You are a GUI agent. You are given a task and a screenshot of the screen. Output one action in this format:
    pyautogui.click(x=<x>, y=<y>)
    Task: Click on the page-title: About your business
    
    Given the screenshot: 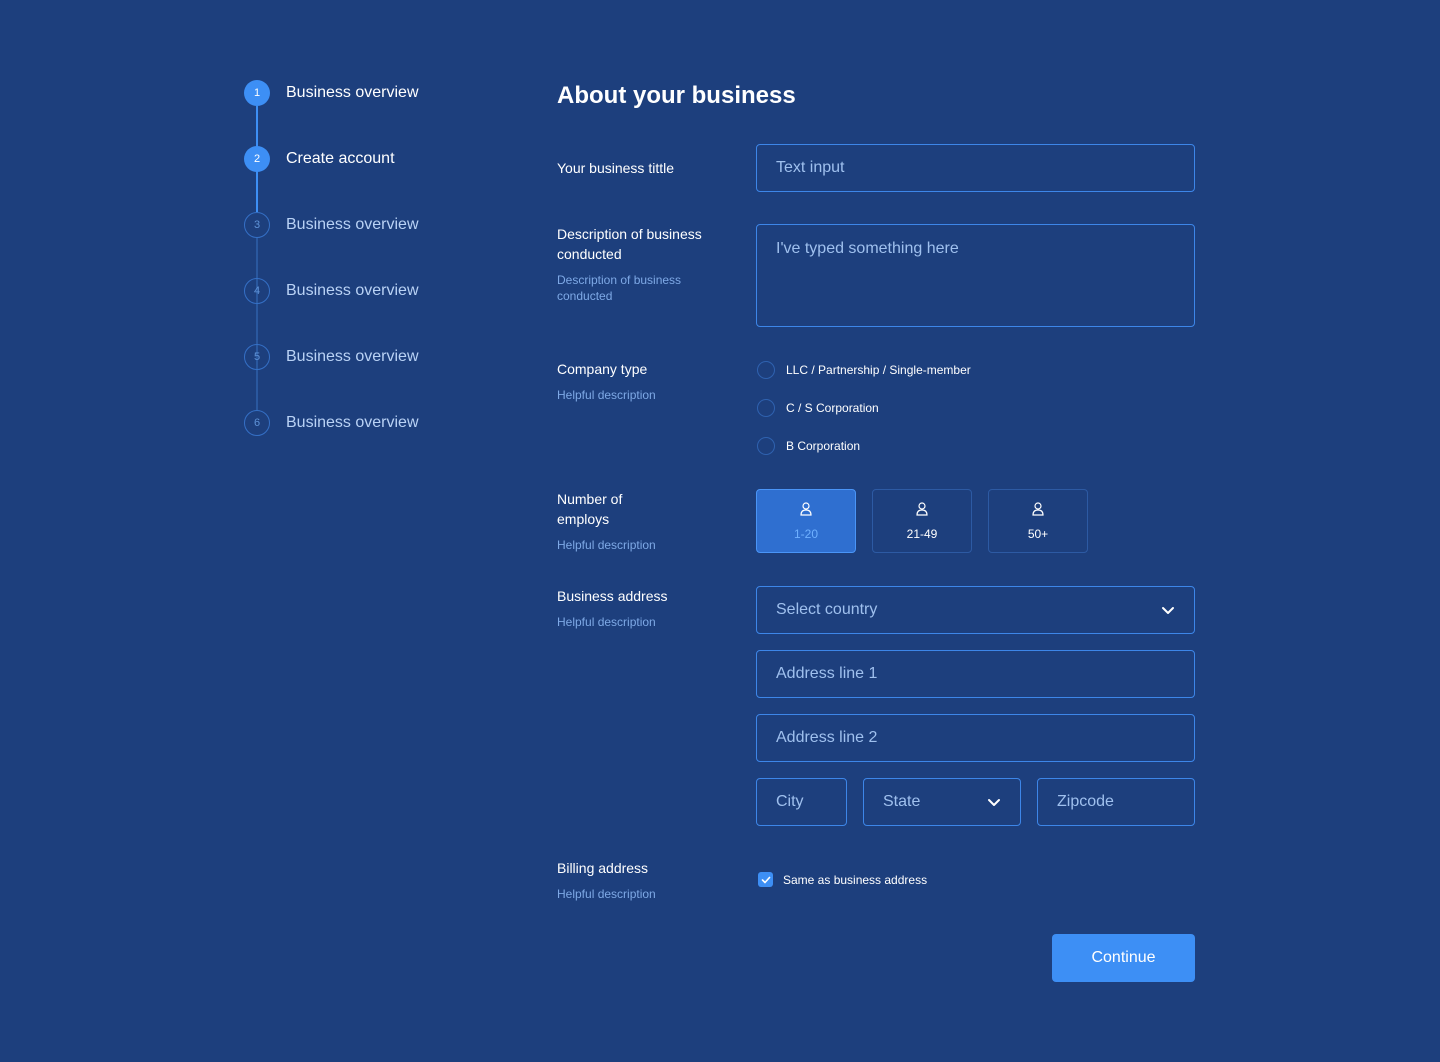 What is the action you would take?
    pyautogui.click(x=676, y=95)
    